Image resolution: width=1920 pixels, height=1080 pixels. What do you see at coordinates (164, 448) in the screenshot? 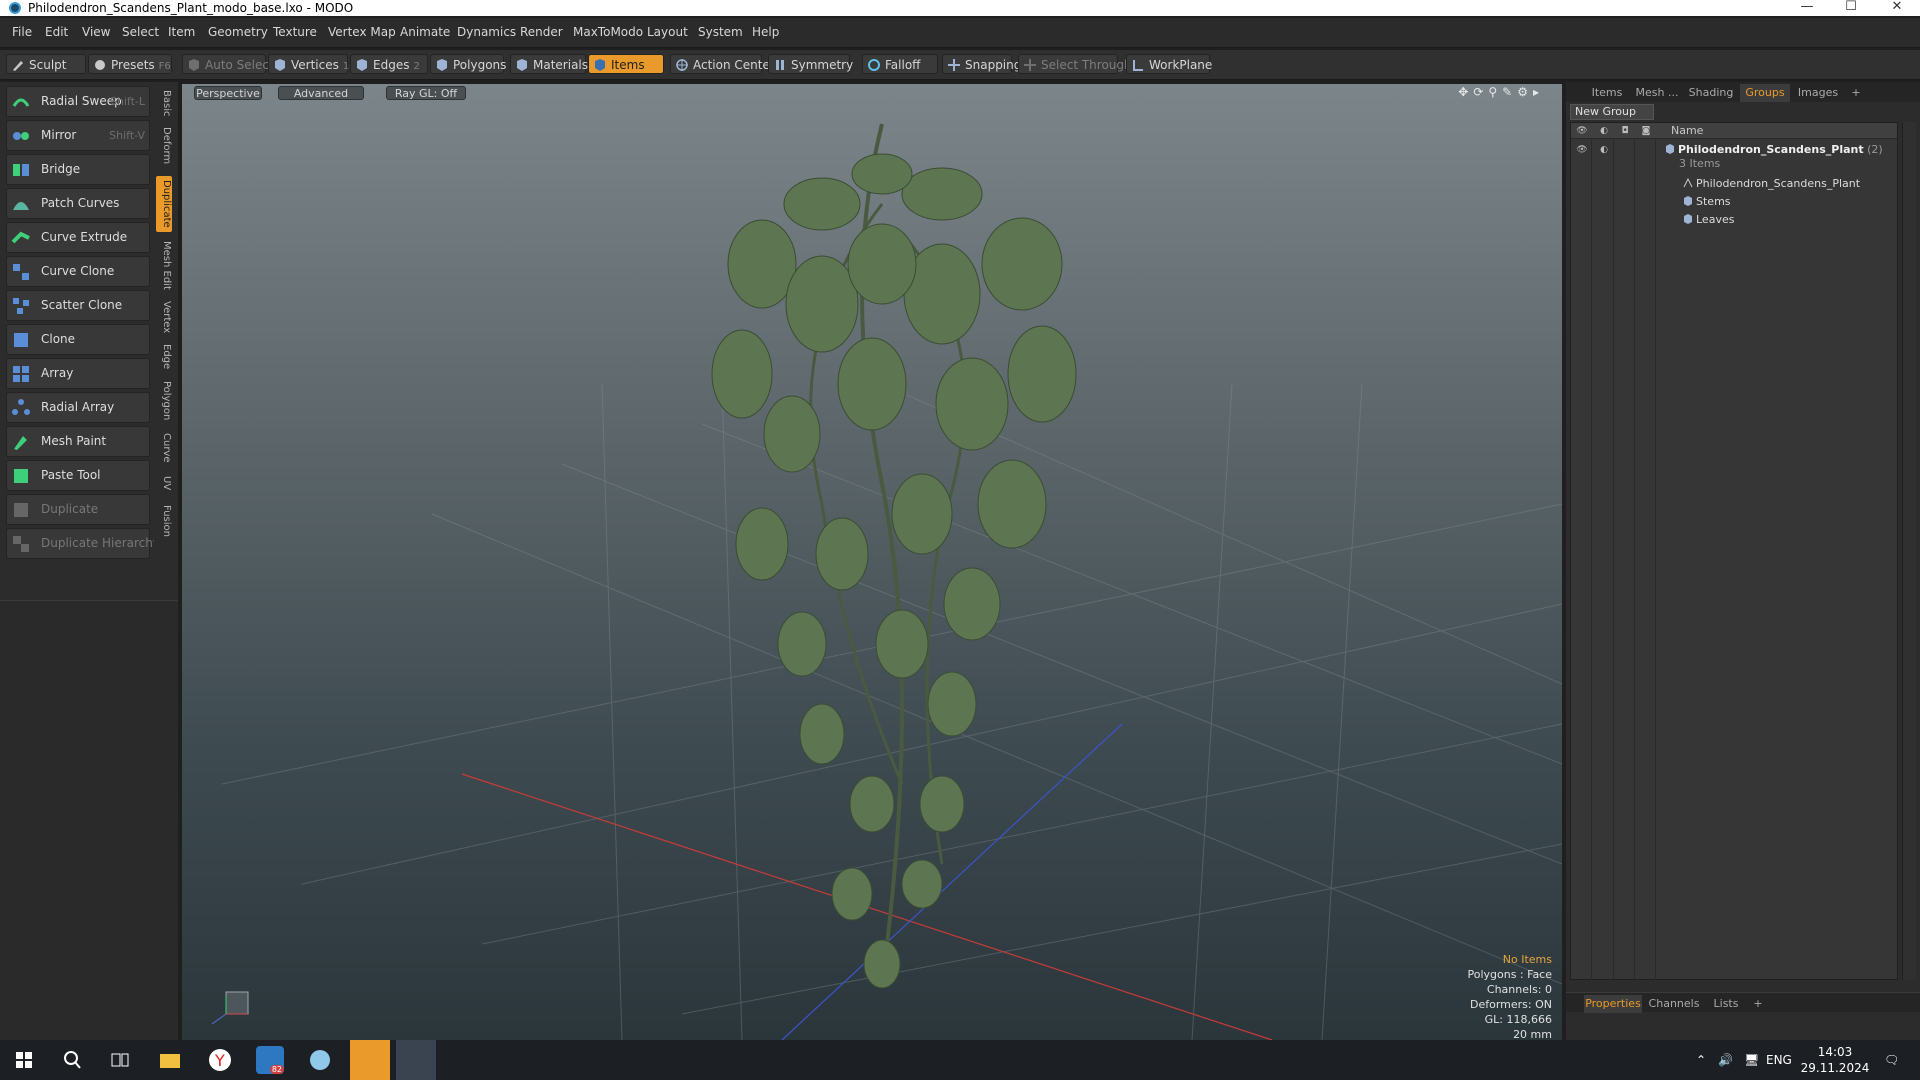
I see `tab-curve: Curve` at bounding box center [164, 448].